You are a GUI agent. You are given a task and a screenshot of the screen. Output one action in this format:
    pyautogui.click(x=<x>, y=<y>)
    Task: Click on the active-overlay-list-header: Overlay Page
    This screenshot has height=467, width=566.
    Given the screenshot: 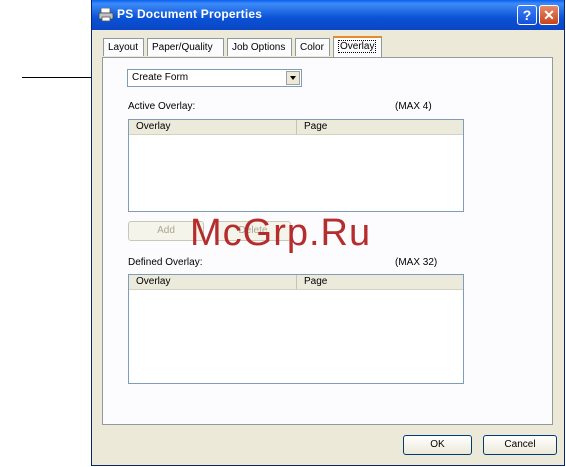 What is the action you would take?
    pyautogui.click(x=296, y=127)
    